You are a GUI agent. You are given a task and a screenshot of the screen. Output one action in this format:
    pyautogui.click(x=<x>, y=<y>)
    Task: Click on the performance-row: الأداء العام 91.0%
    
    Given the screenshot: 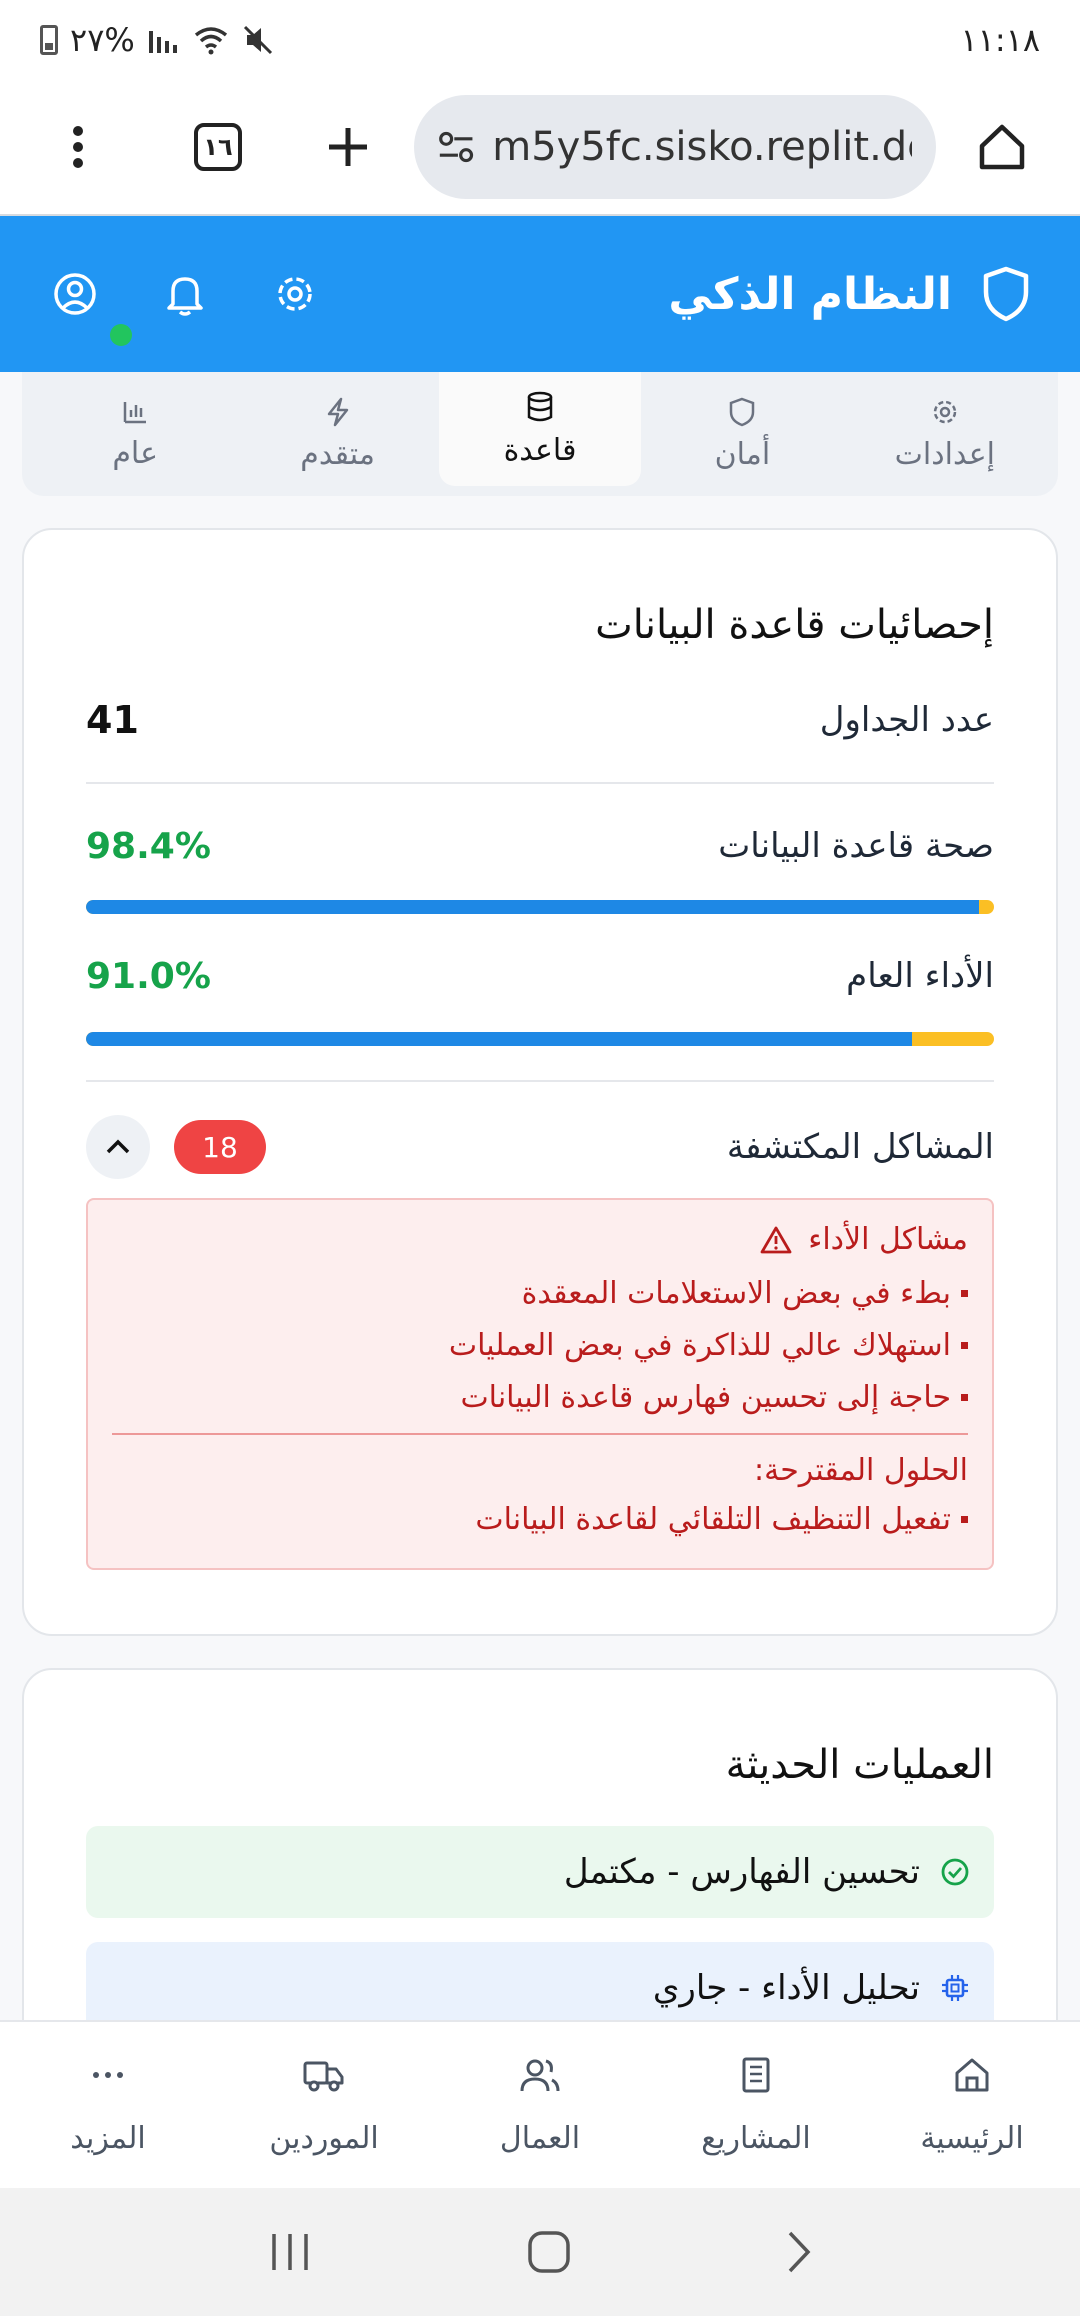 What is the action you would take?
    pyautogui.click(x=540, y=976)
    